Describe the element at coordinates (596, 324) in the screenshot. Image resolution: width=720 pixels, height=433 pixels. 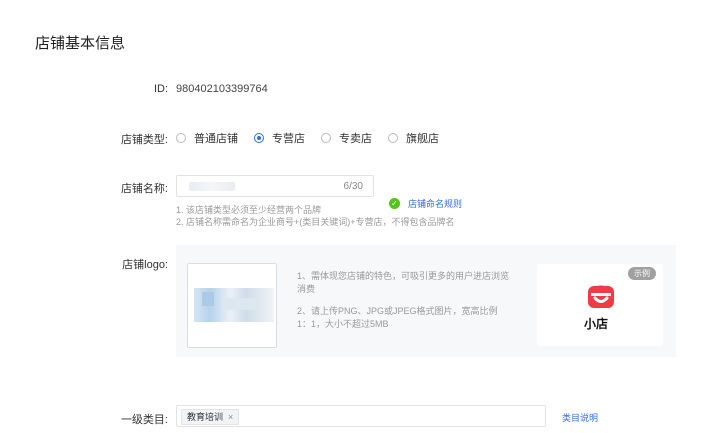
I see `example-shop-name: 小店` at that location.